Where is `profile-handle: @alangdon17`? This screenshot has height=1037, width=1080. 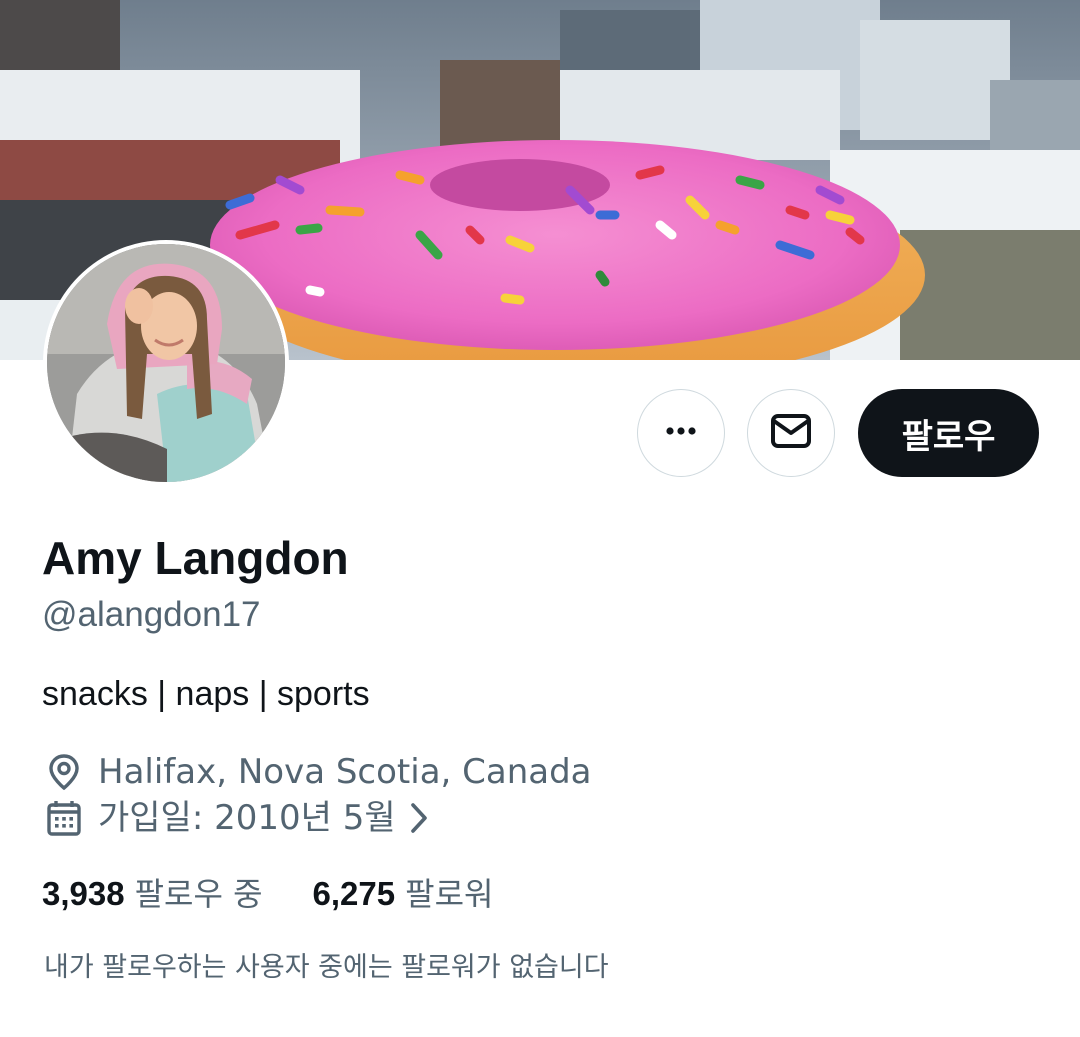 profile-handle: @alangdon17 is located at coordinates (151, 614).